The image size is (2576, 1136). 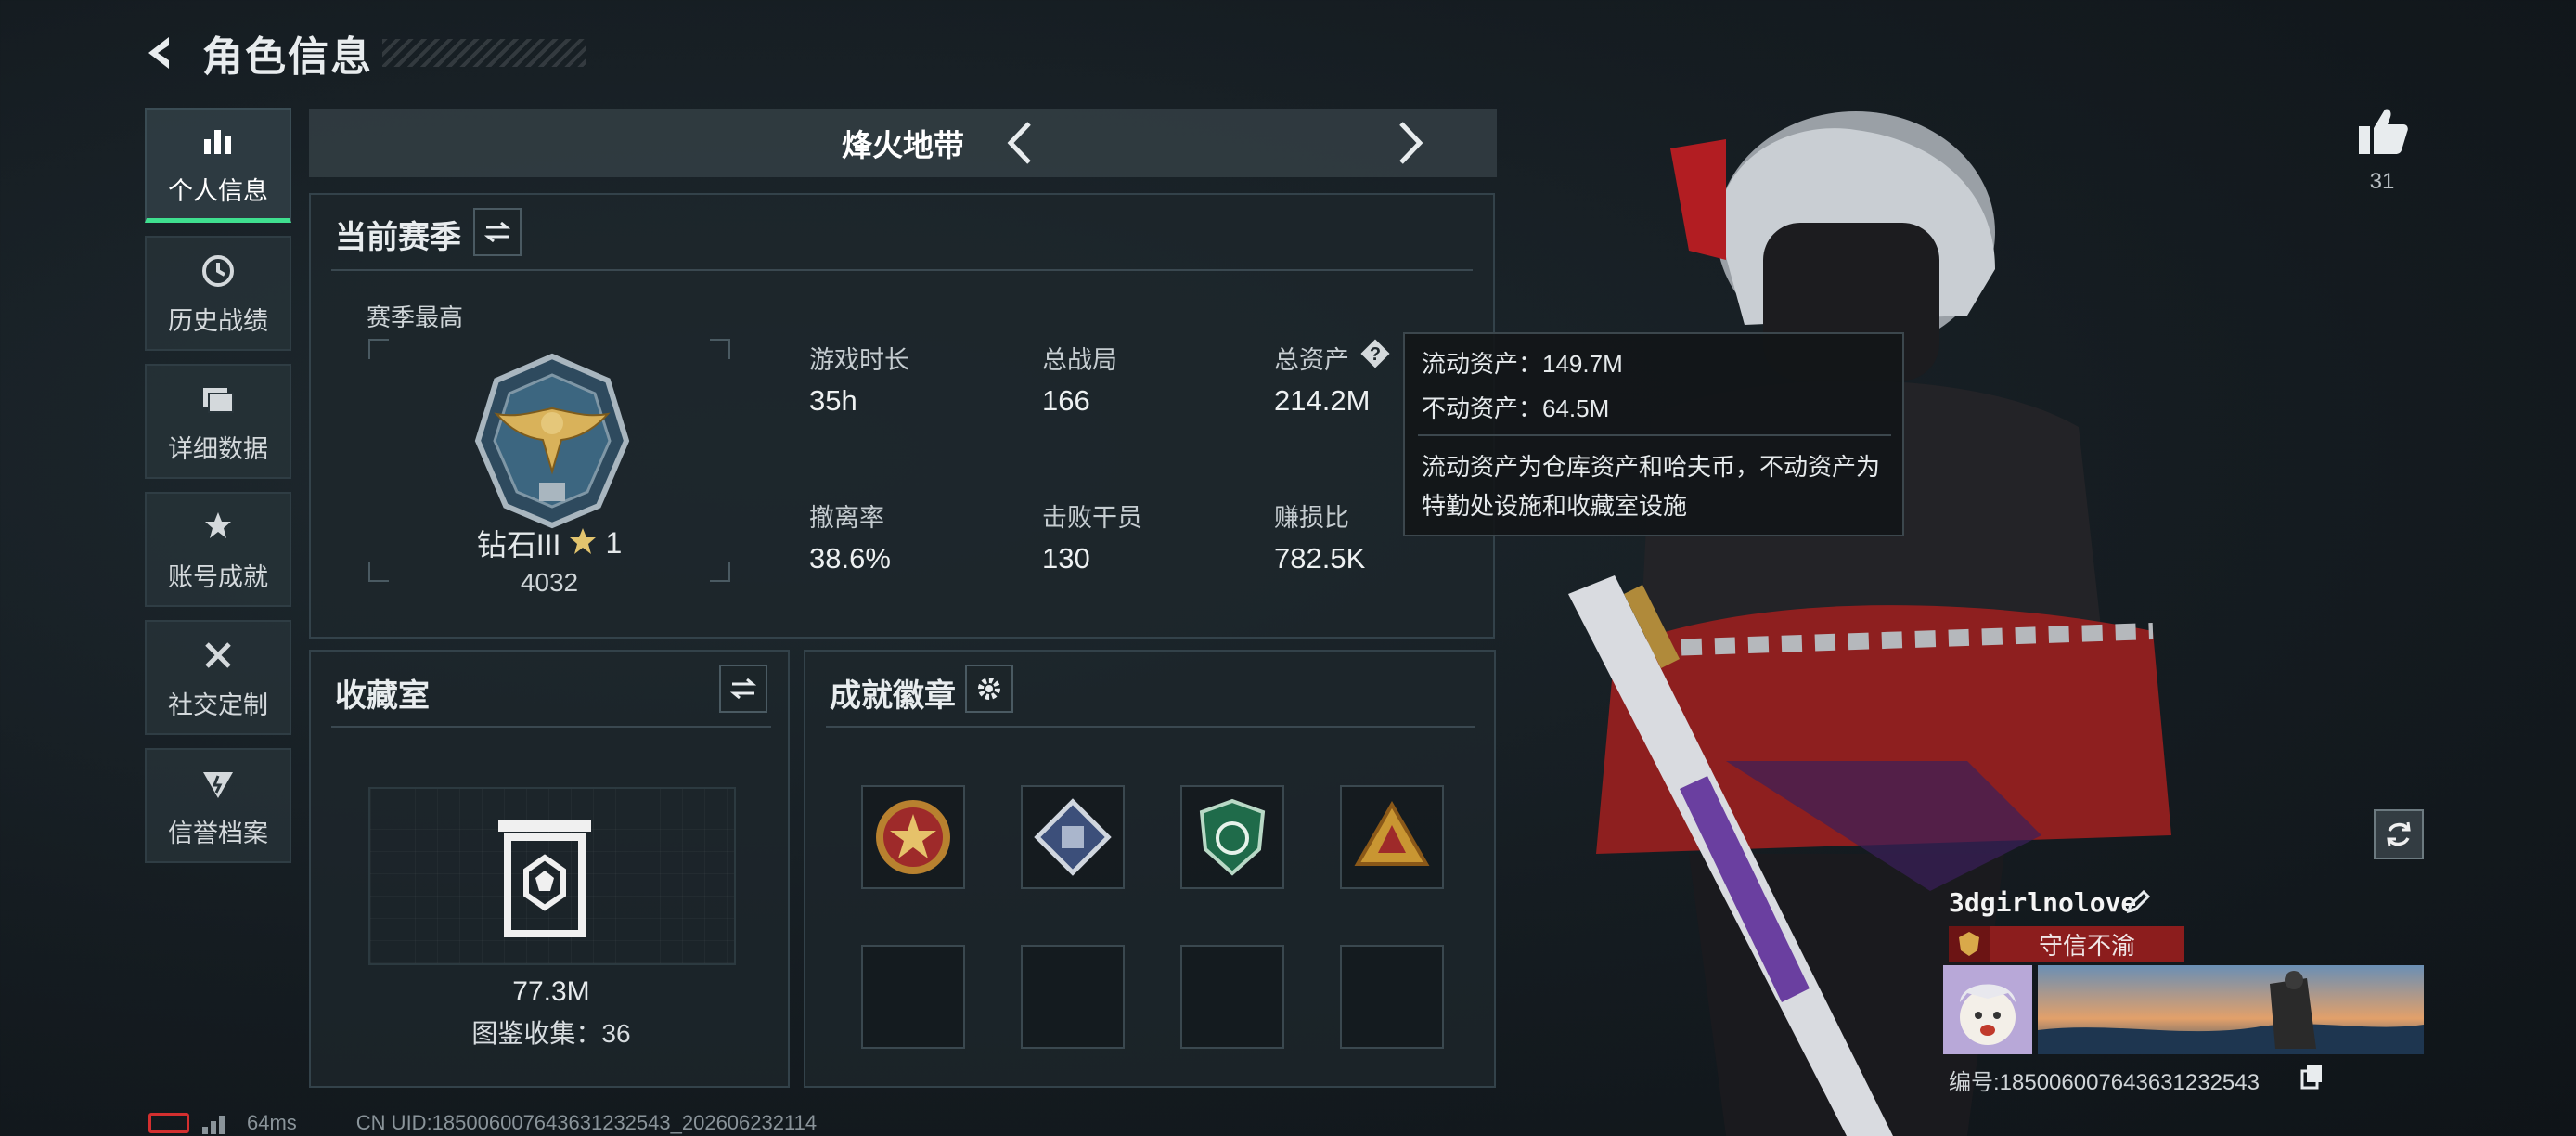 What do you see at coordinates (1023, 143) in the screenshot?
I see `chevron-left-icon` at bounding box center [1023, 143].